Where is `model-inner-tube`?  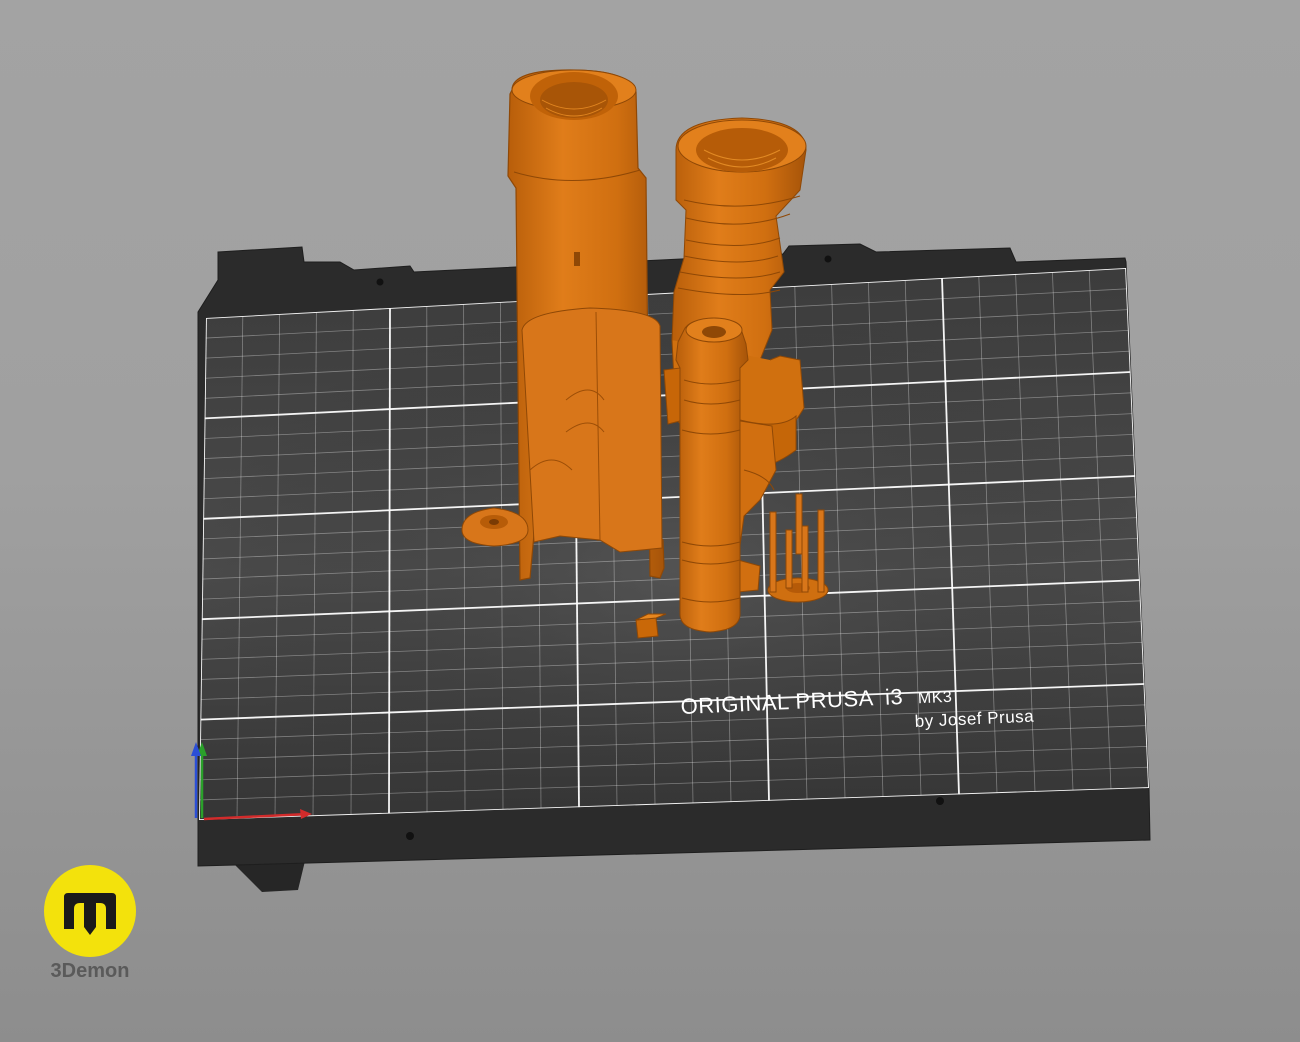
model-inner-tube is located at coordinates (712, 475).